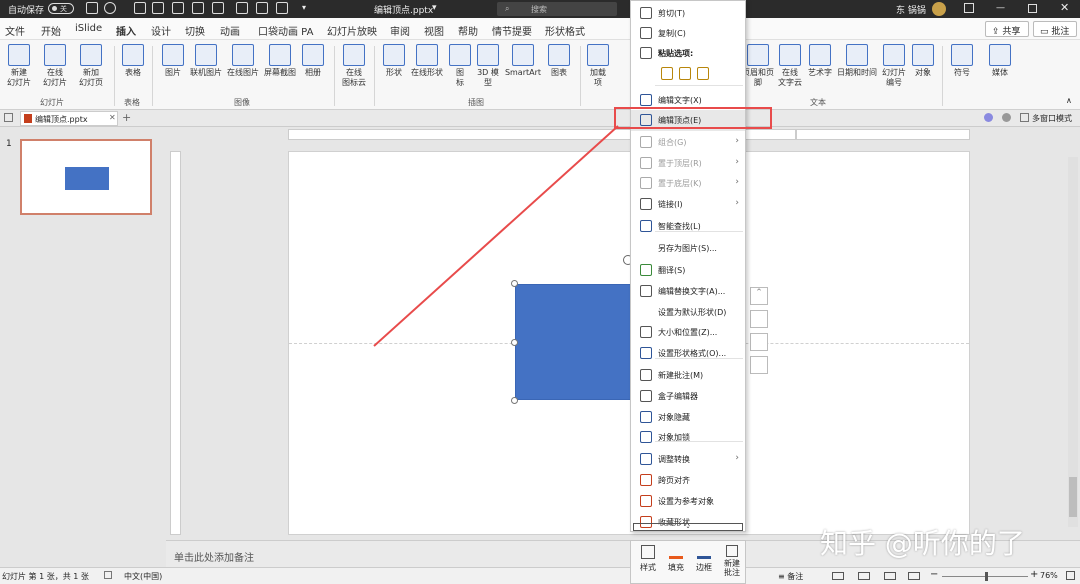 The image size is (1080, 584). I want to click on context-menu-label: 编辑文字(X), so click(680, 100).